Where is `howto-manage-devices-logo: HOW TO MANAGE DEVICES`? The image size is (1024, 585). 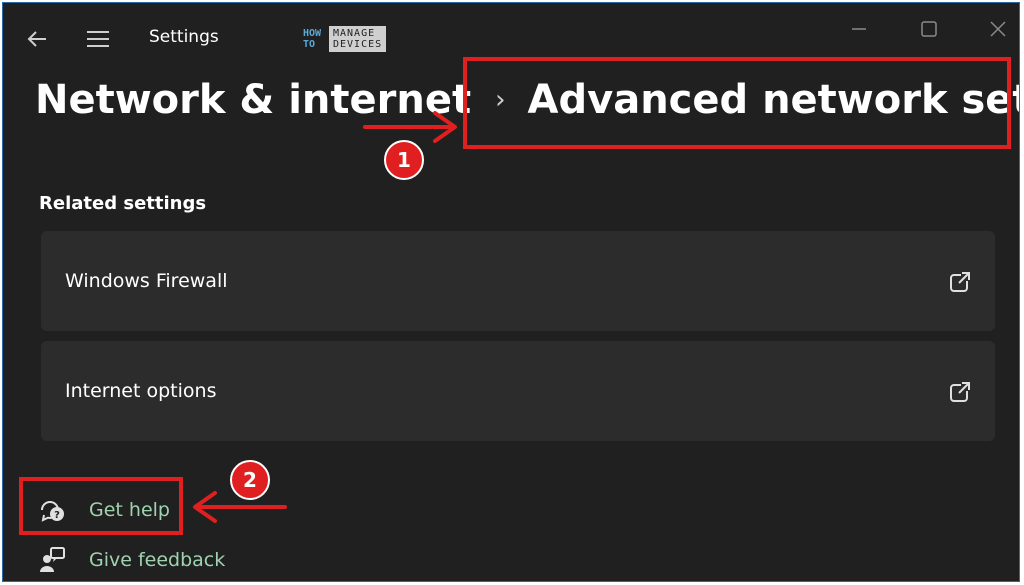
howto-manage-devices-logo: HOW TO MANAGE DEVICES is located at coordinates (345, 39).